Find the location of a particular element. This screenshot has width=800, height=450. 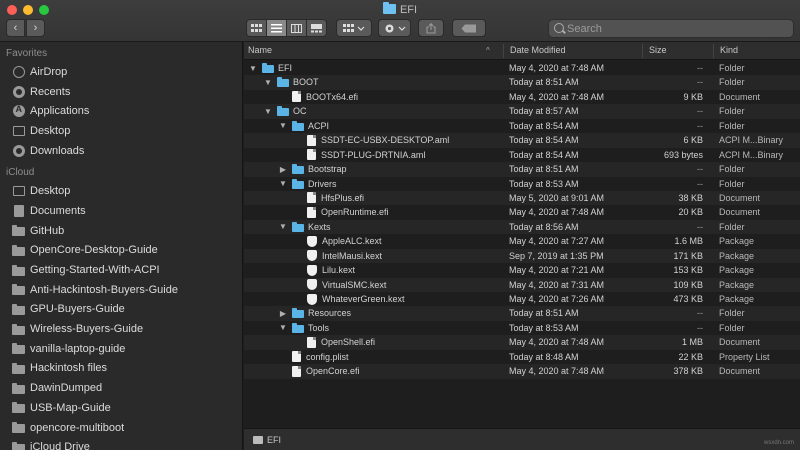

grid-dropdown-icon is located at coordinates (354, 27).